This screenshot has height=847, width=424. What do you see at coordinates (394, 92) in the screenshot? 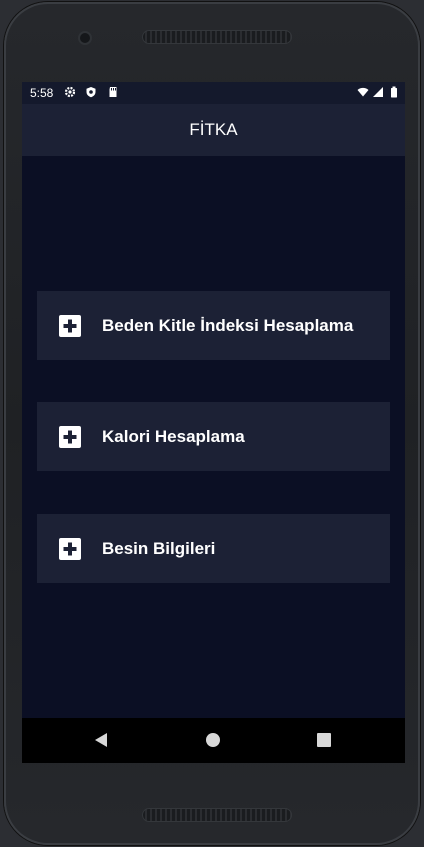
I see `battery-icon` at bounding box center [394, 92].